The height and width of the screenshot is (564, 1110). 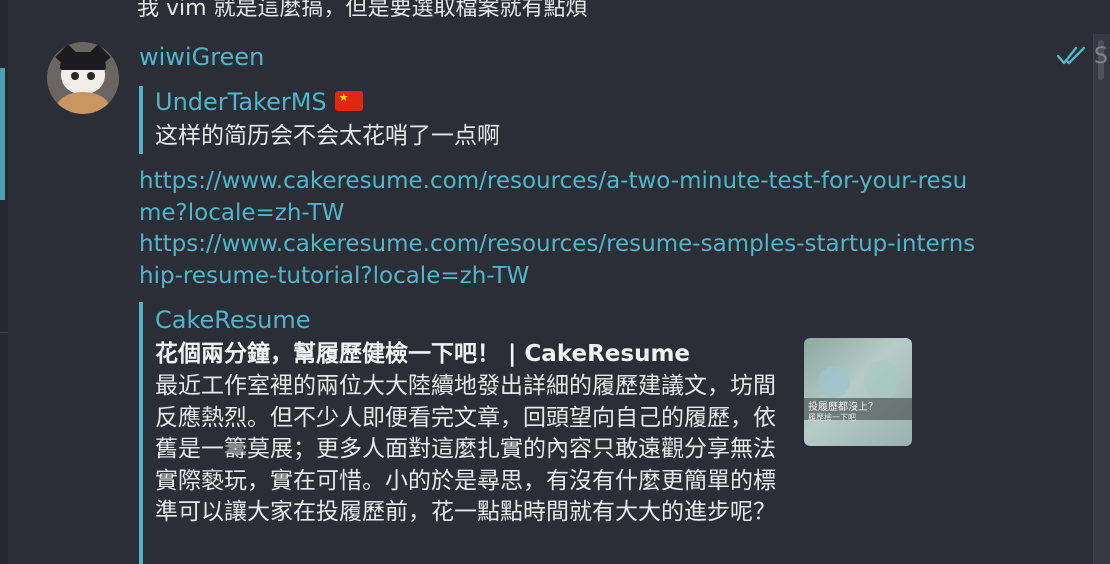 I want to click on china-flag-icon: ★, so click(x=348, y=101).